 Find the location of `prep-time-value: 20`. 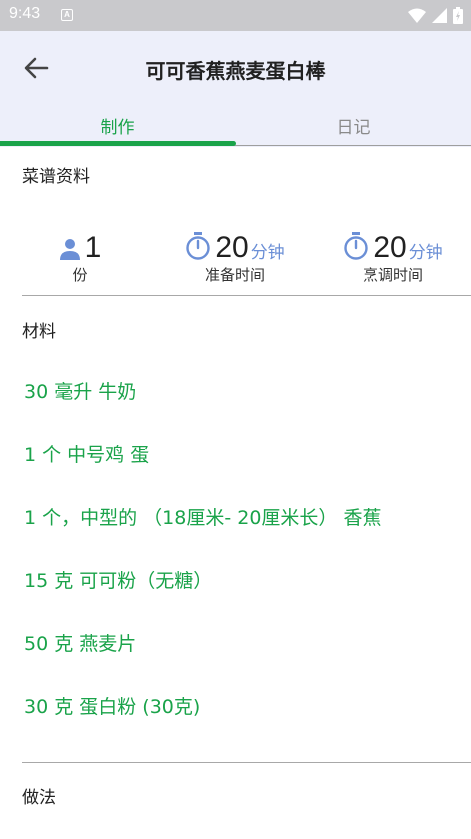

prep-time-value: 20 is located at coordinates (232, 247).